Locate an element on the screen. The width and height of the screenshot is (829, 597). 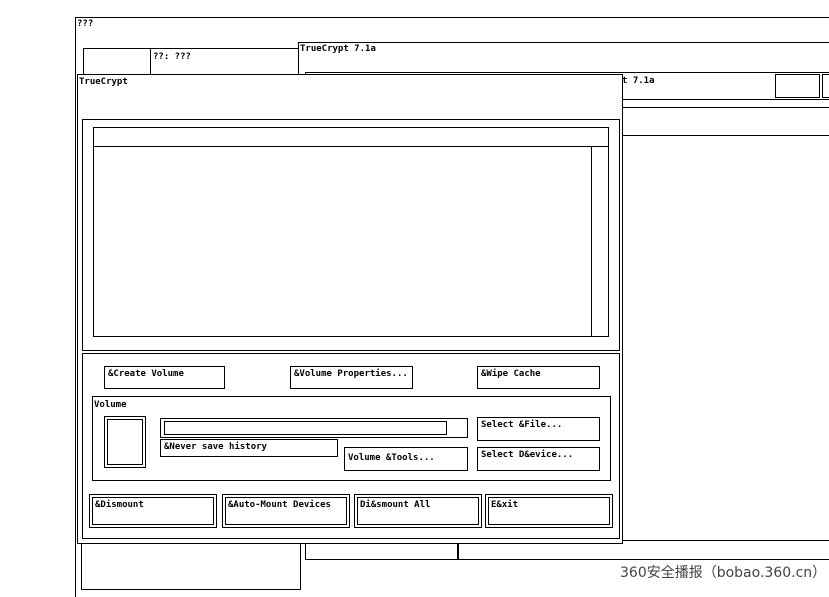
bg-tab-label: ??: ??? is located at coordinates (172, 57).